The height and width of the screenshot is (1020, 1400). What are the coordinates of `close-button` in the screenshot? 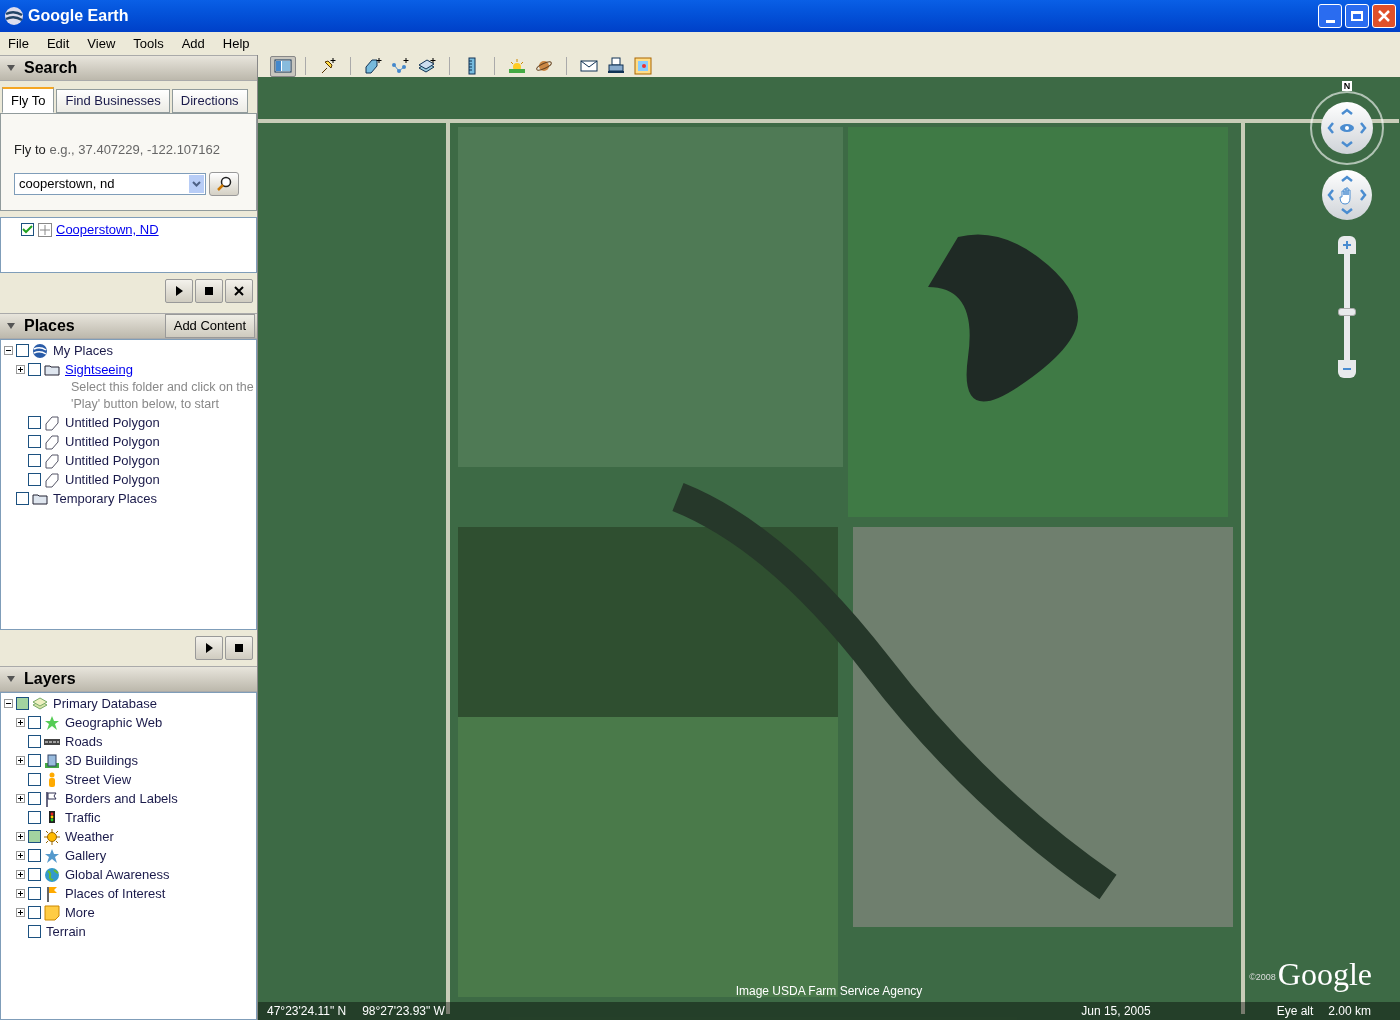 It's located at (239, 291).